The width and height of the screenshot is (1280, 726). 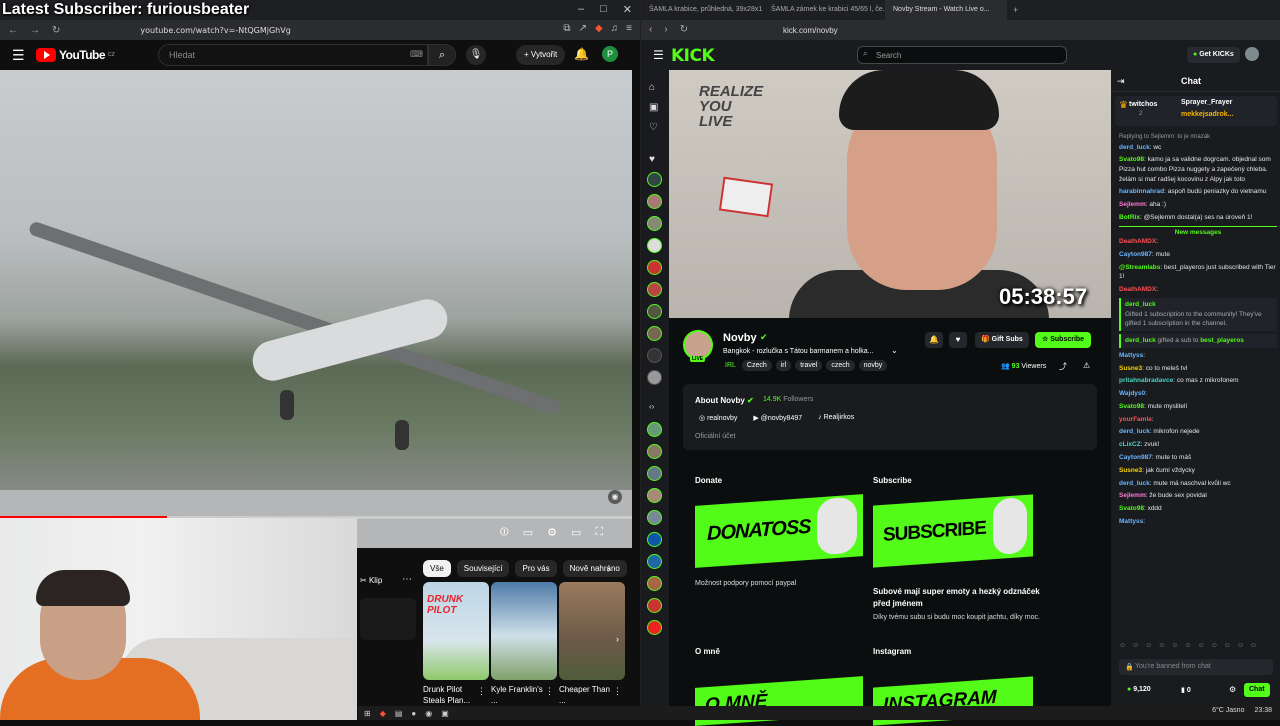 I want to click on chip-related: Související, so click(x=483, y=568).